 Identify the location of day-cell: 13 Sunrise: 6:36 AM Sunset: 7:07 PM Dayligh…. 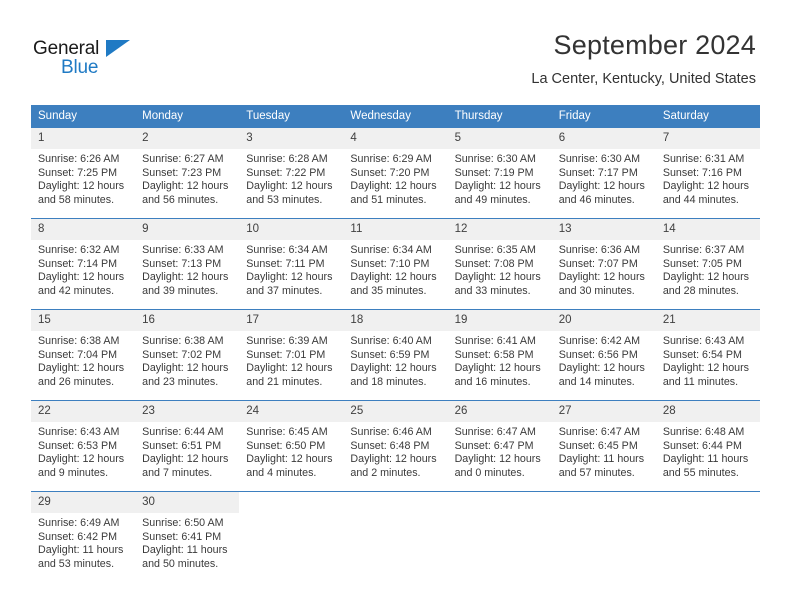
(603, 264).